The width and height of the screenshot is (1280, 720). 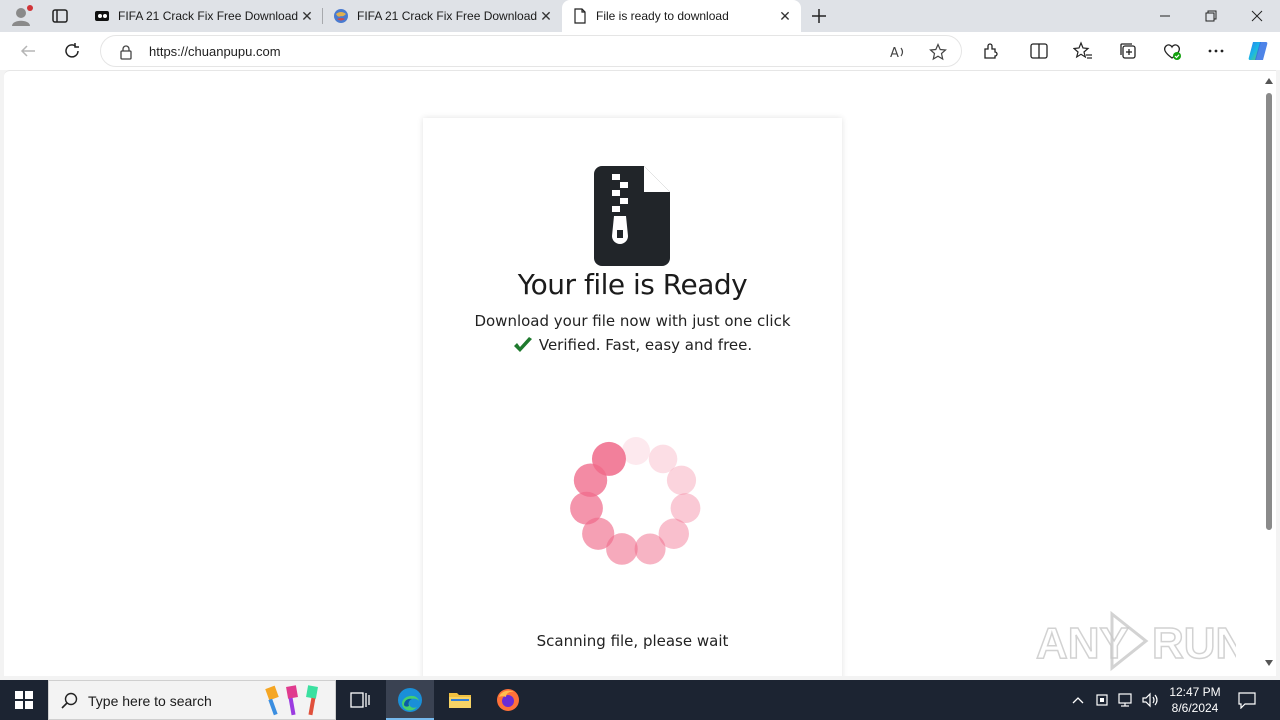 I want to click on restore-button, so click(x=1211, y=16).